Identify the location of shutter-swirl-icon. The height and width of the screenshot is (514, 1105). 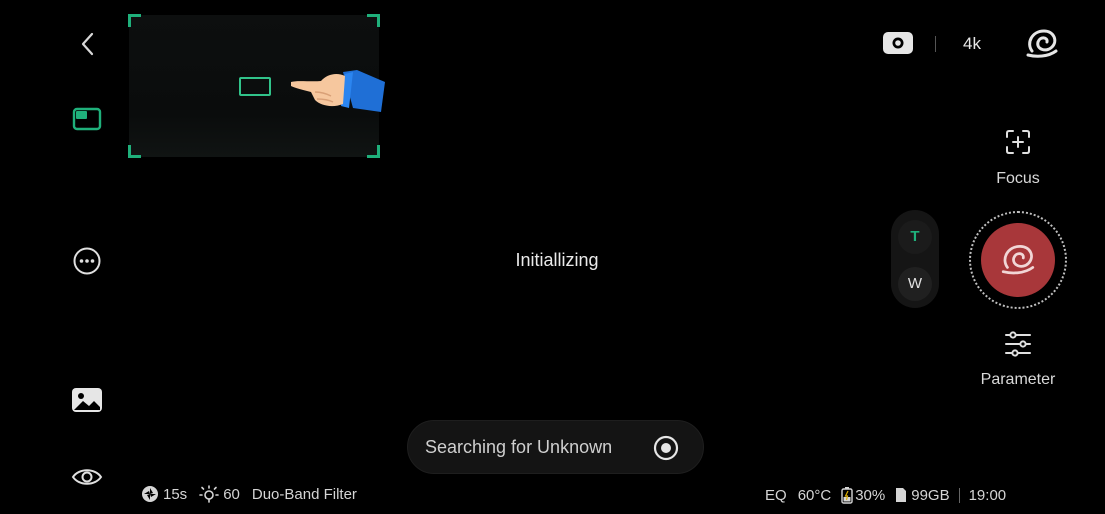
(1018, 259).